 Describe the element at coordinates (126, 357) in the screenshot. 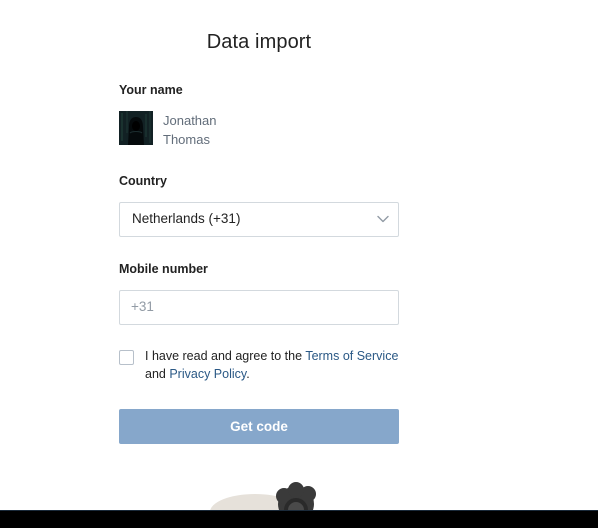

I see `agree-checkbox` at that location.